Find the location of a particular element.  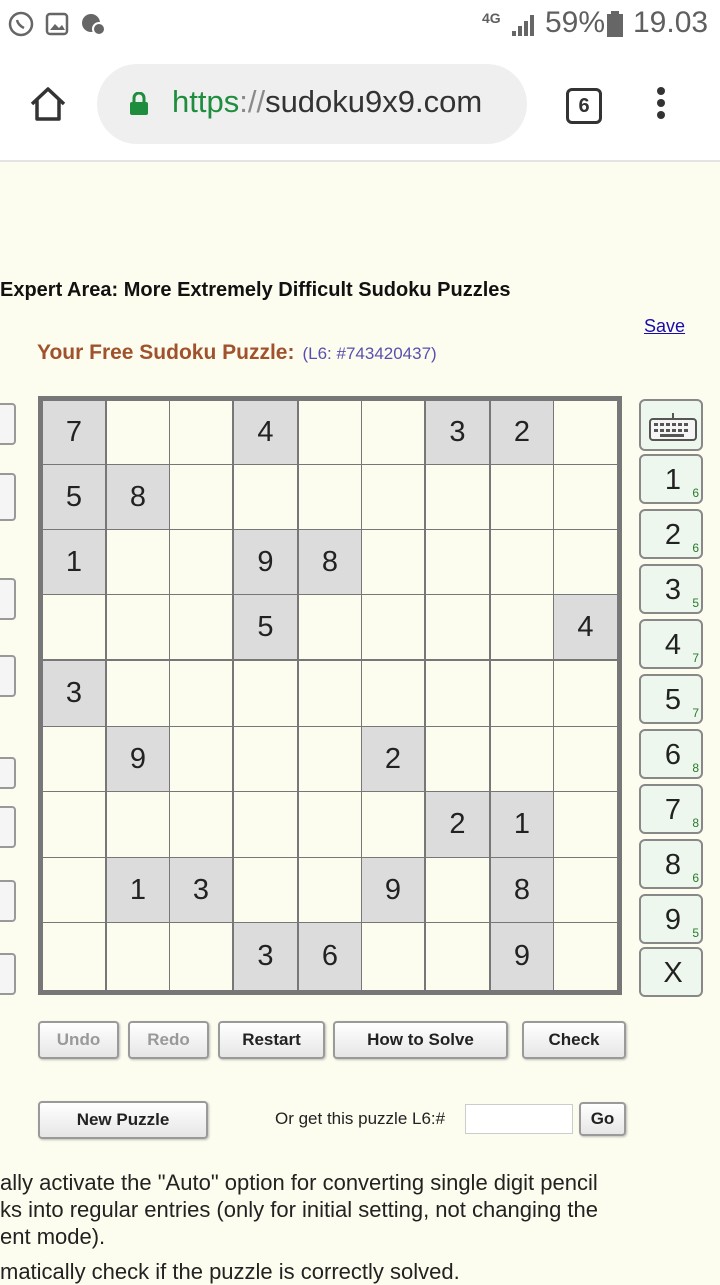

how-to-solve-button: How to Solve is located at coordinates (420, 1040).